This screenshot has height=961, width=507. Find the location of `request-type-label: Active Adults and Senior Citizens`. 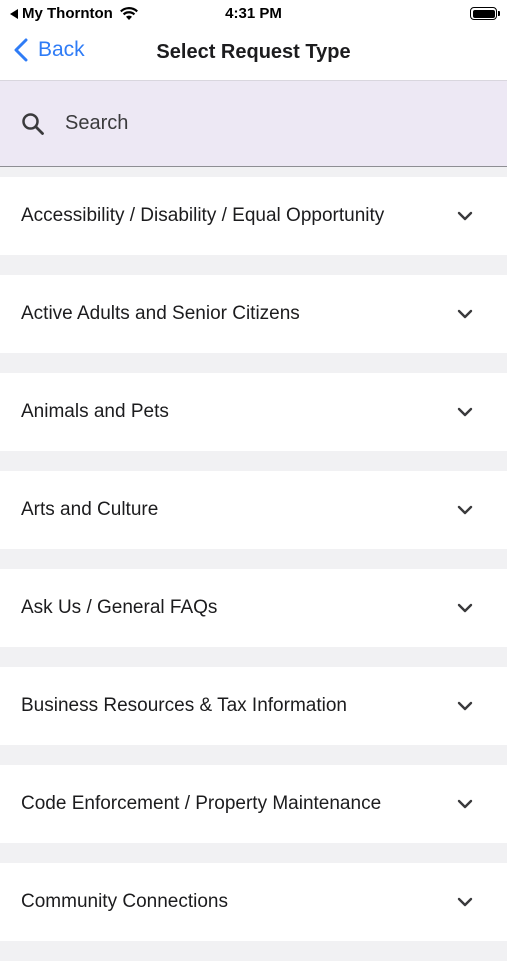

request-type-label: Active Adults and Senior Citizens is located at coordinates (160, 313).